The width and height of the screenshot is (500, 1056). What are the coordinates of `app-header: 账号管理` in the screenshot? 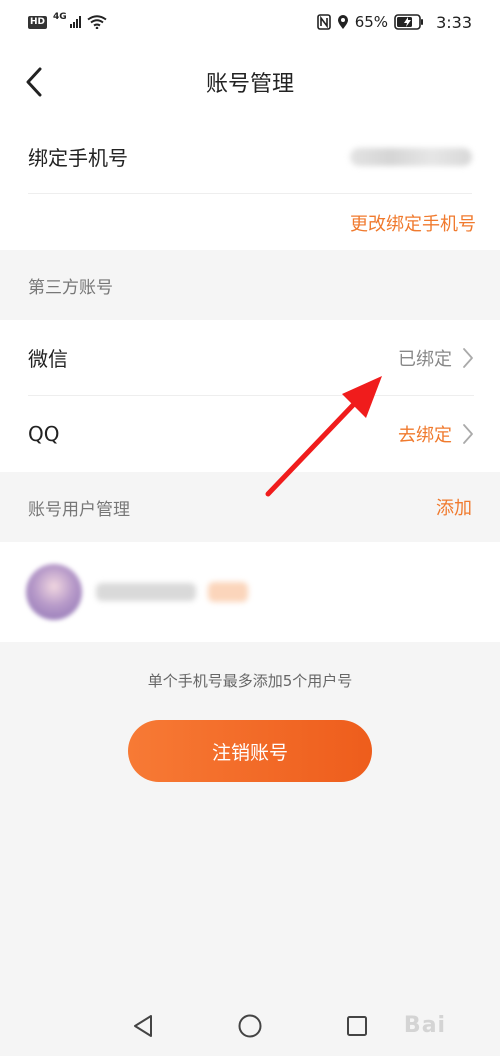 It's located at (250, 82).